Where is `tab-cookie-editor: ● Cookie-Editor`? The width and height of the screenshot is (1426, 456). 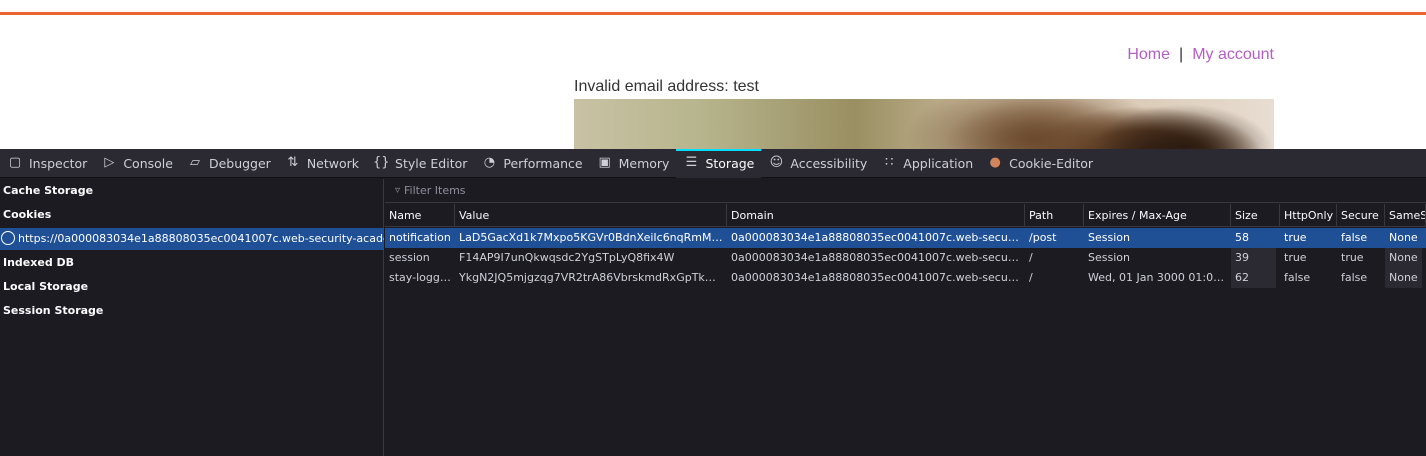
tab-cookie-editor: ● Cookie-Editor is located at coordinates (1040, 163).